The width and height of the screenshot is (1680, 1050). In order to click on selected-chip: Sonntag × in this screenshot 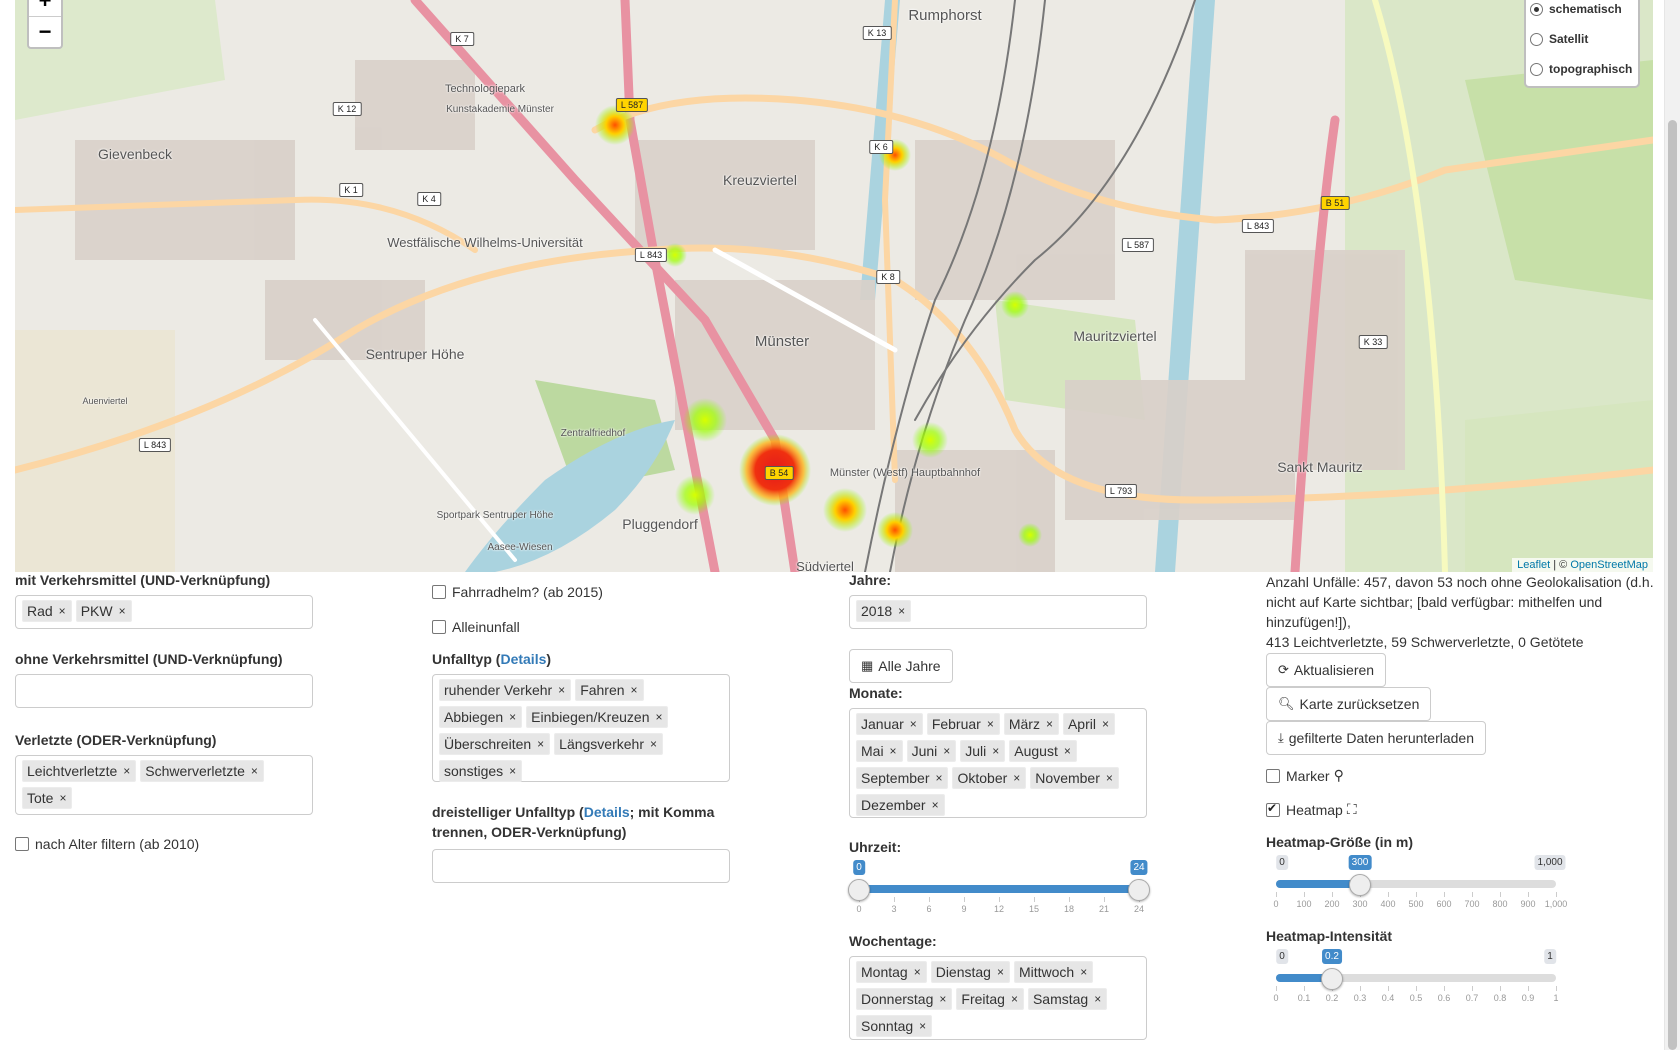, I will do `click(894, 1026)`.